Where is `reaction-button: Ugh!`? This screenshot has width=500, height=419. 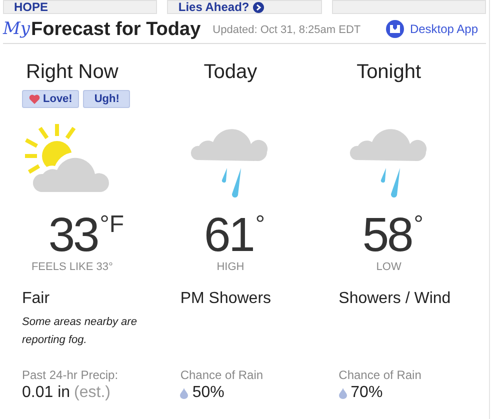
reaction-button: Ugh! is located at coordinates (106, 99).